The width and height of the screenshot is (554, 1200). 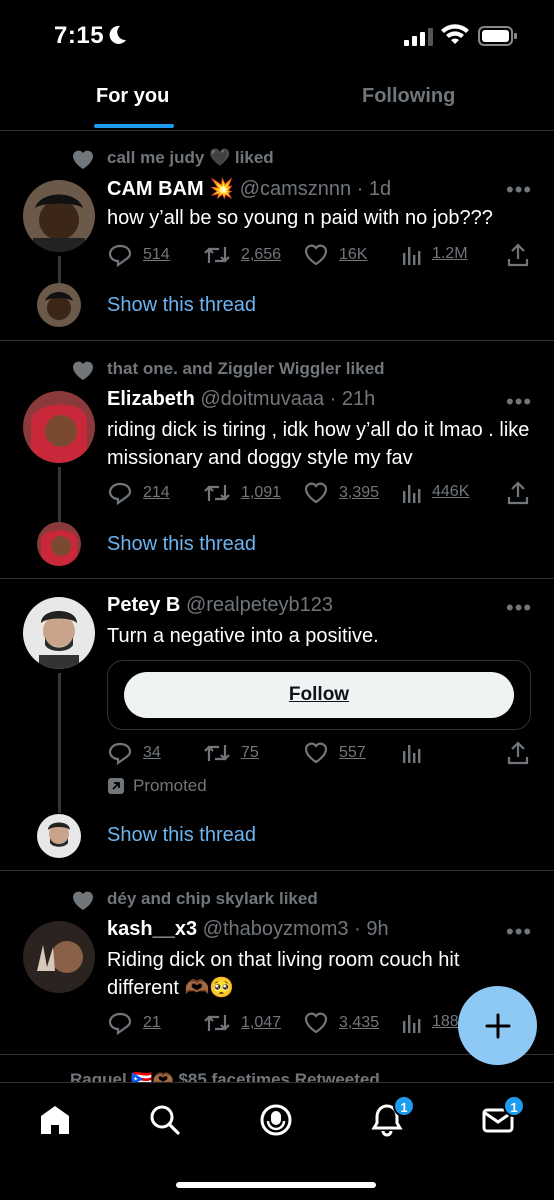 What do you see at coordinates (134, 126) in the screenshot?
I see `active-tab-indicator` at bounding box center [134, 126].